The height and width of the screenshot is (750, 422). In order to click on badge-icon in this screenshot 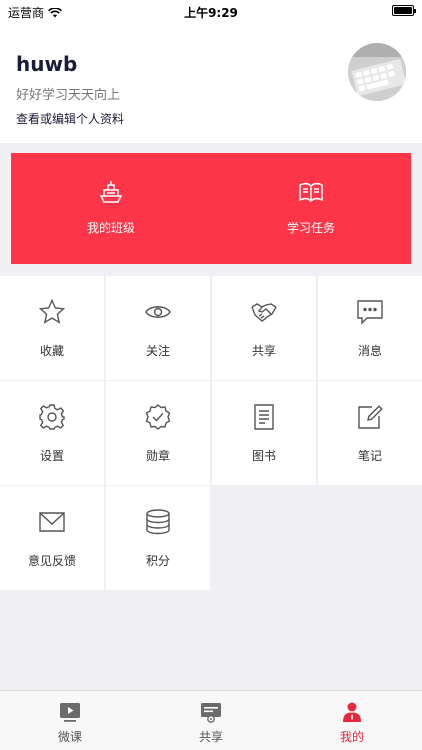, I will do `click(158, 417)`.